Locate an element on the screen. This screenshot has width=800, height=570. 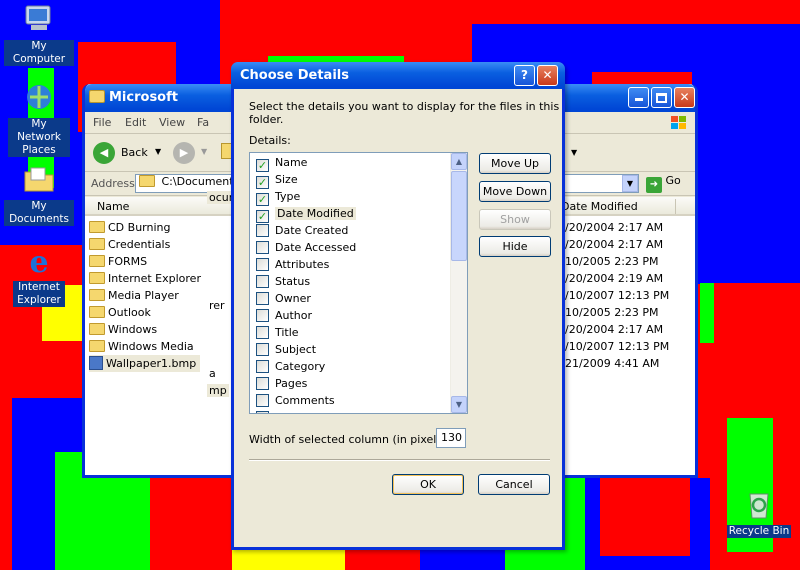
help-button: ? is located at coordinates (524, 75).